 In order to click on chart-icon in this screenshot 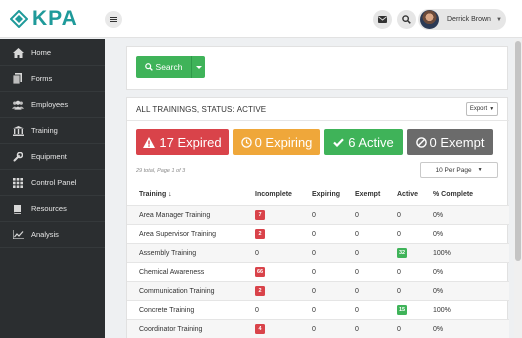, I will do `click(18, 235)`.